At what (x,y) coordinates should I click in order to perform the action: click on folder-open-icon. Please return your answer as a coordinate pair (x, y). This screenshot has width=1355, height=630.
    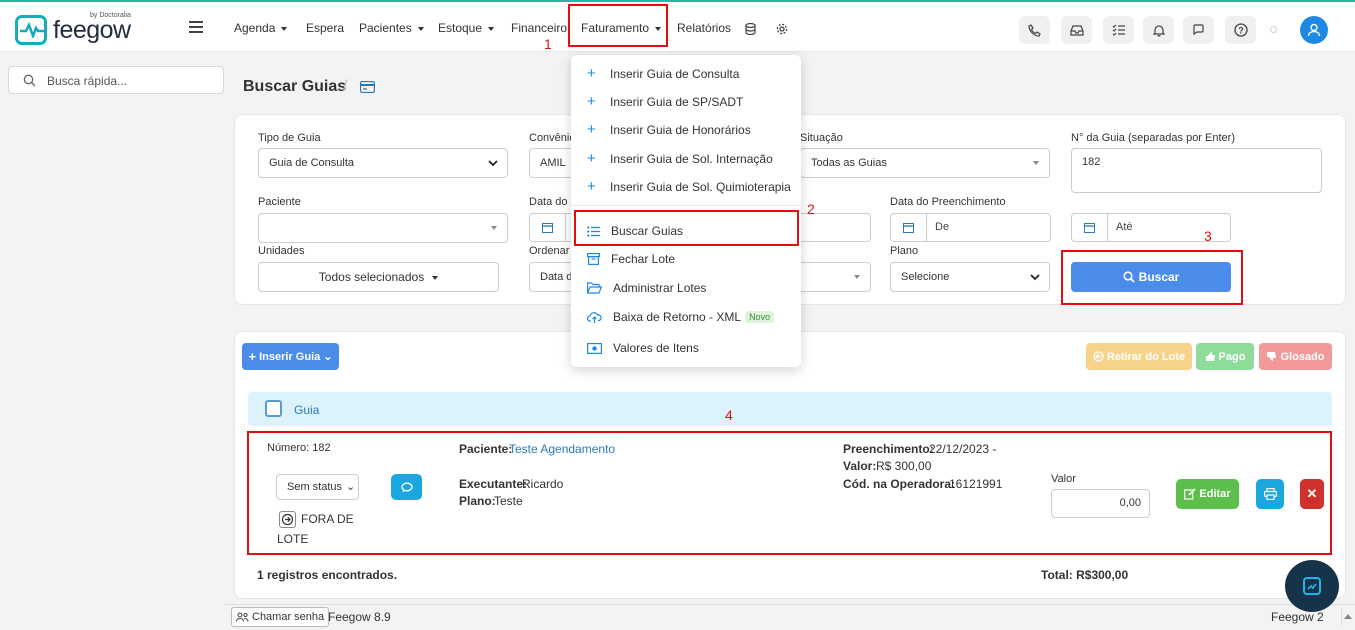
    Looking at the image, I should click on (594, 288).